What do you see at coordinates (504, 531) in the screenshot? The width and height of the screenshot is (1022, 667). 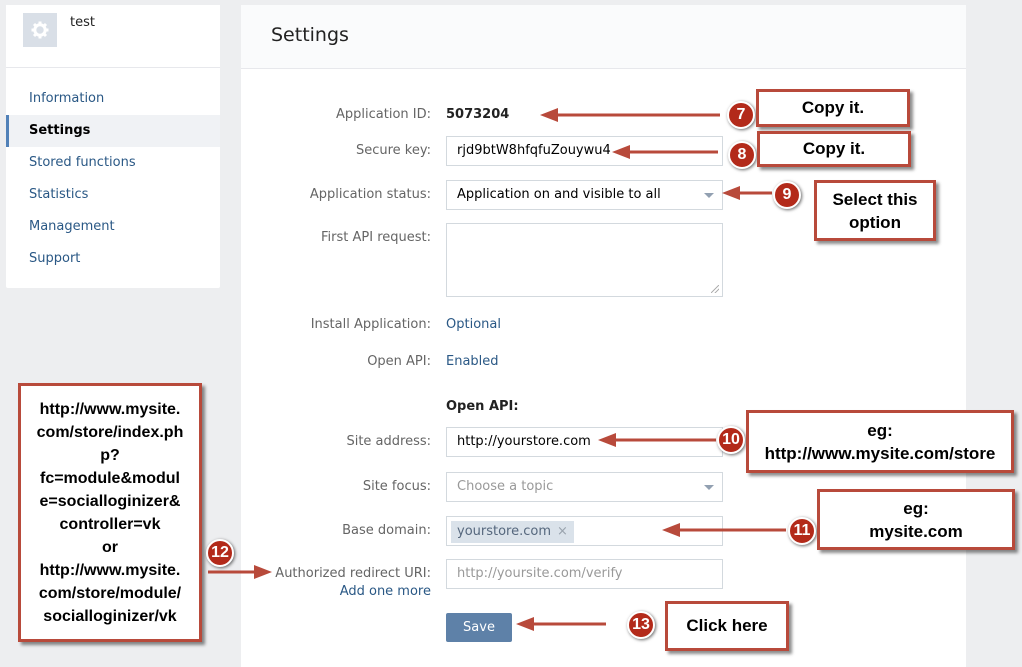 I see `base-domain-tag-text: yourstore.com` at bounding box center [504, 531].